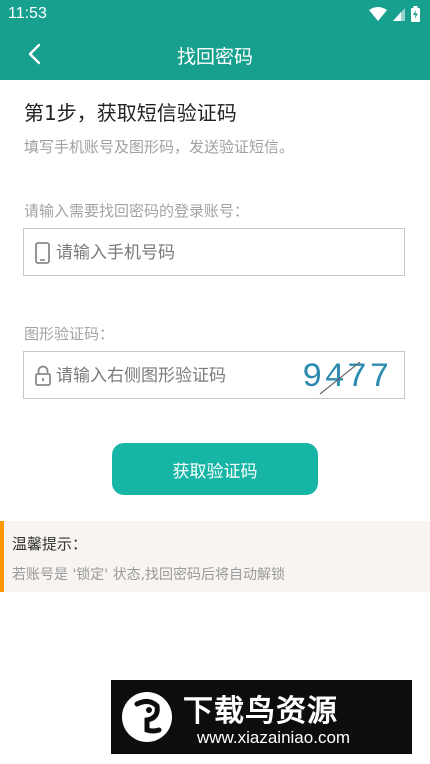 The image size is (430, 764). What do you see at coordinates (42, 253) in the screenshot?
I see `phone-icon` at bounding box center [42, 253].